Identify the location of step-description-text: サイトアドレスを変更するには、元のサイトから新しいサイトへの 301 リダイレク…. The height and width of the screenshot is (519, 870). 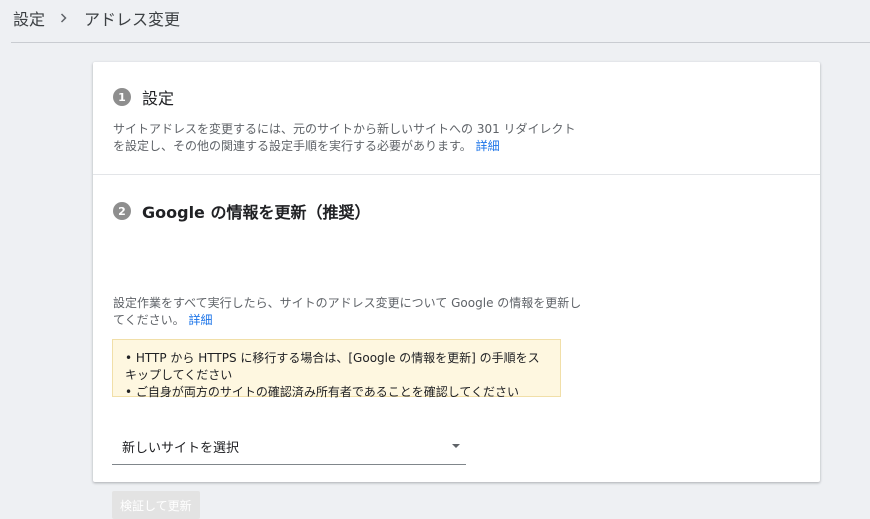
(344, 137).